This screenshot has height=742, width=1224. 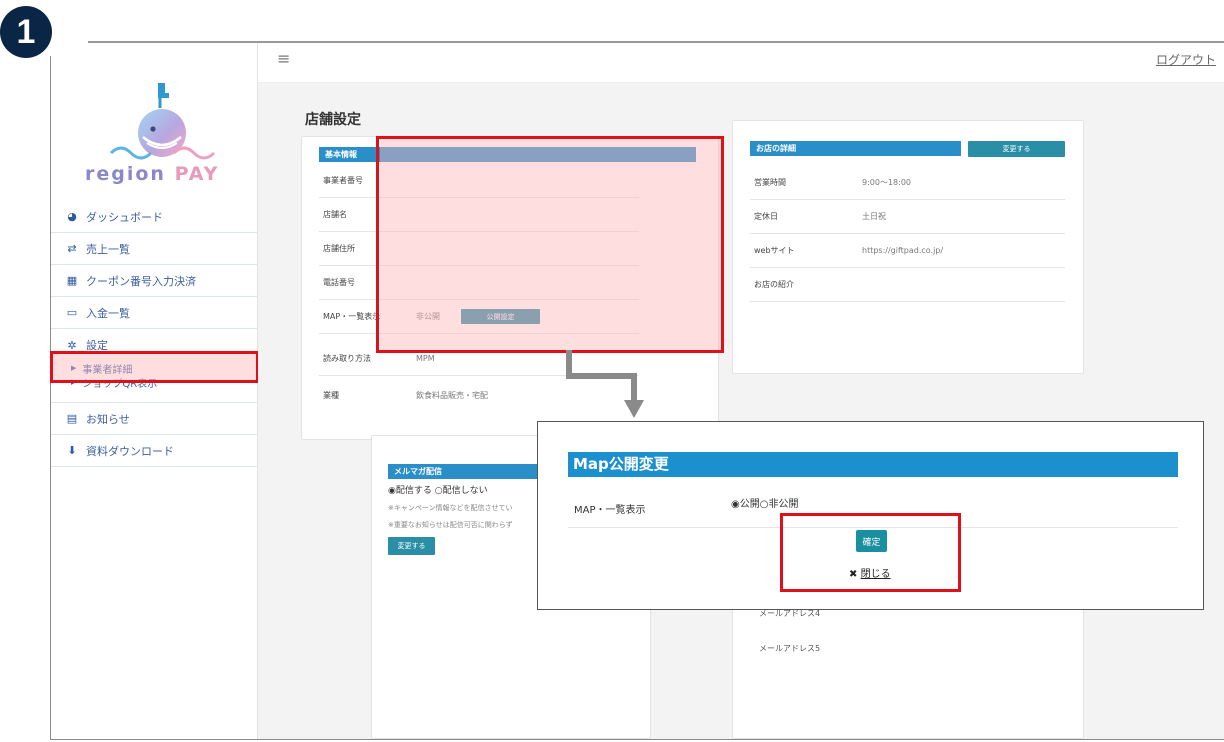 I want to click on hamburger-icon: ≡, so click(x=283, y=58).